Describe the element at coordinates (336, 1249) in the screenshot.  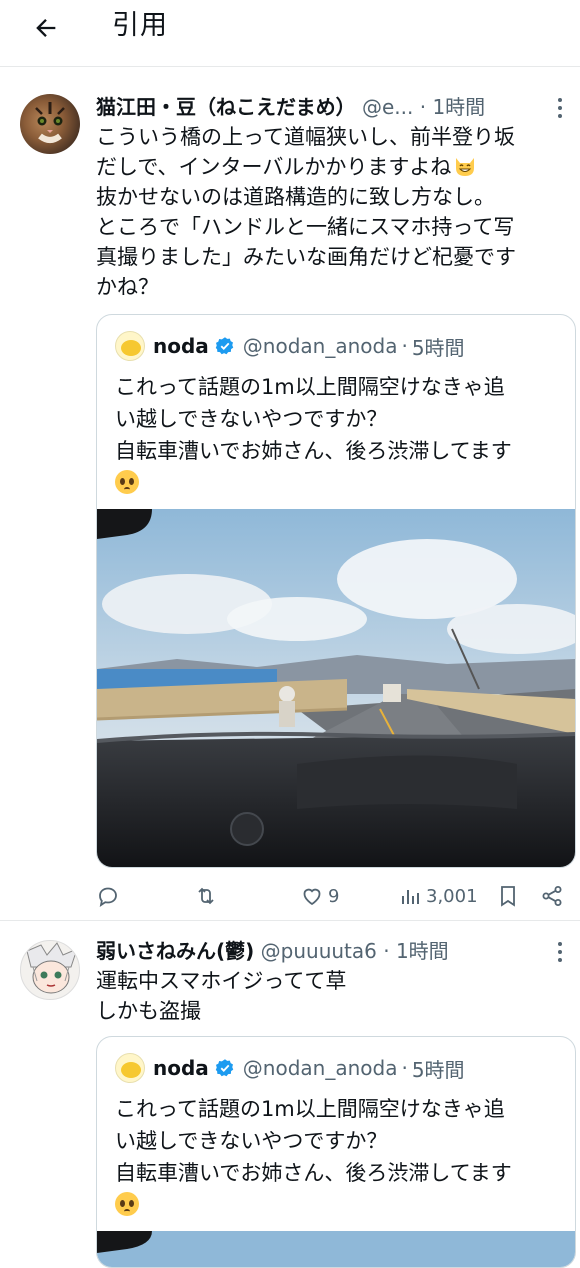
I see `attached-photo` at that location.